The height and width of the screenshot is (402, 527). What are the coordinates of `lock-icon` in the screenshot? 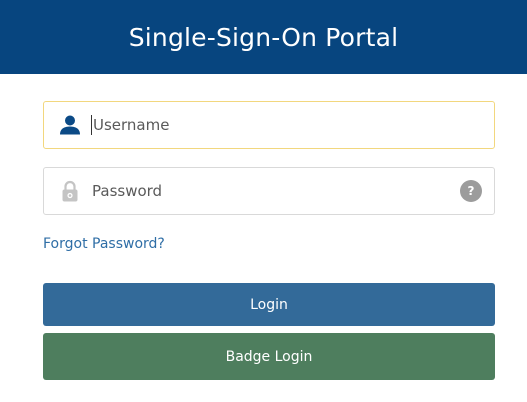 It's located at (70, 191).